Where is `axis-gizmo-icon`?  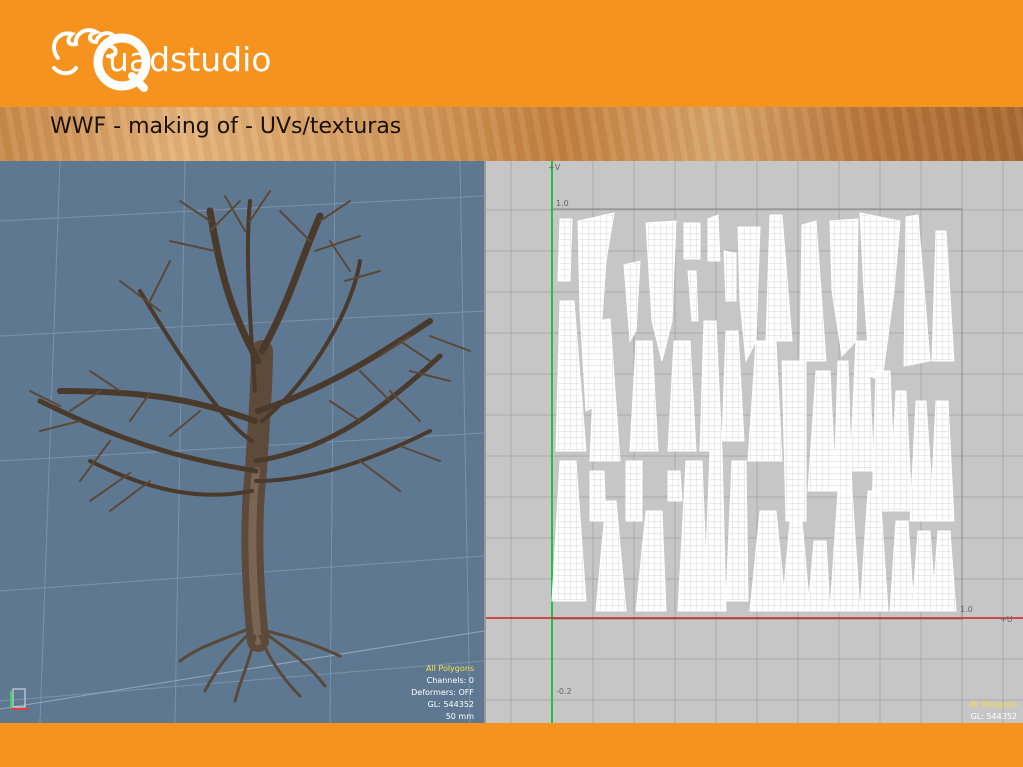
axis-gizmo-icon is located at coordinates (19, 699).